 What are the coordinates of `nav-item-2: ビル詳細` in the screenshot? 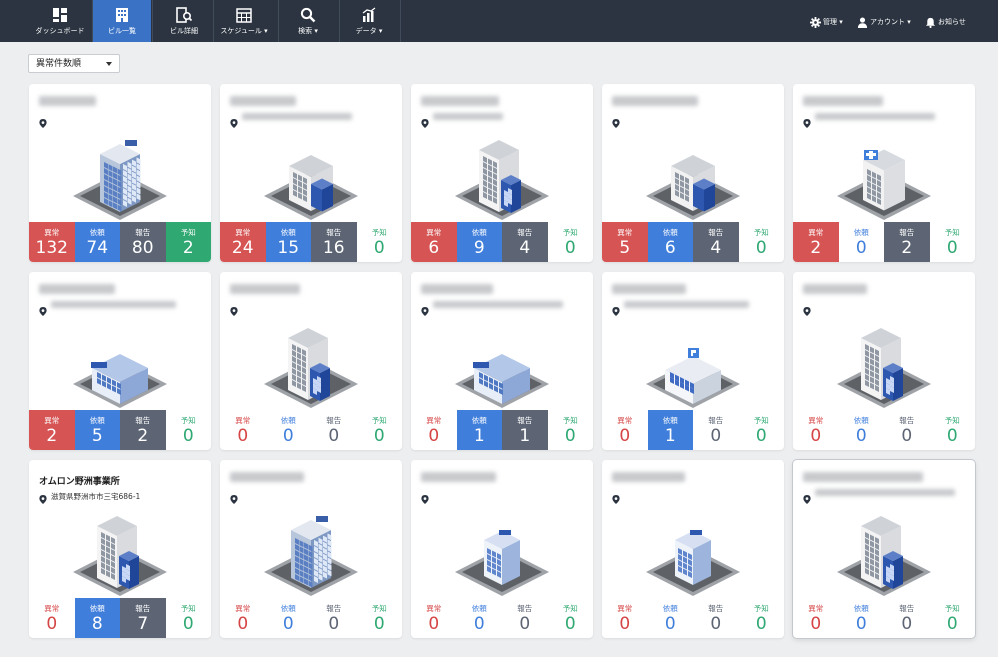 It's located at (184, 21).